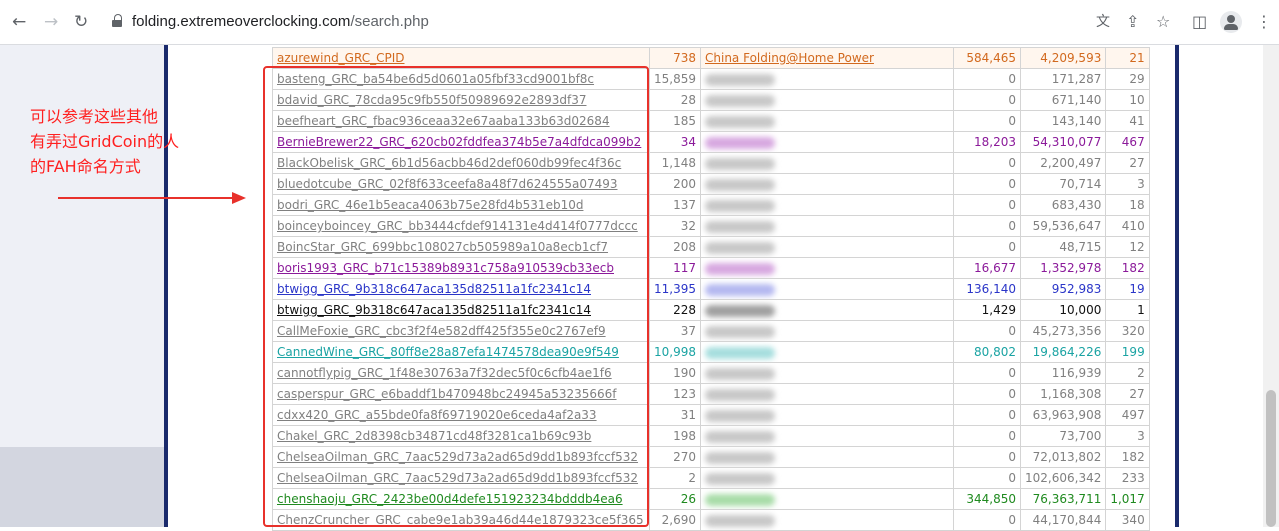  I want to click on star-icon: ☆, so click(1163, 22).